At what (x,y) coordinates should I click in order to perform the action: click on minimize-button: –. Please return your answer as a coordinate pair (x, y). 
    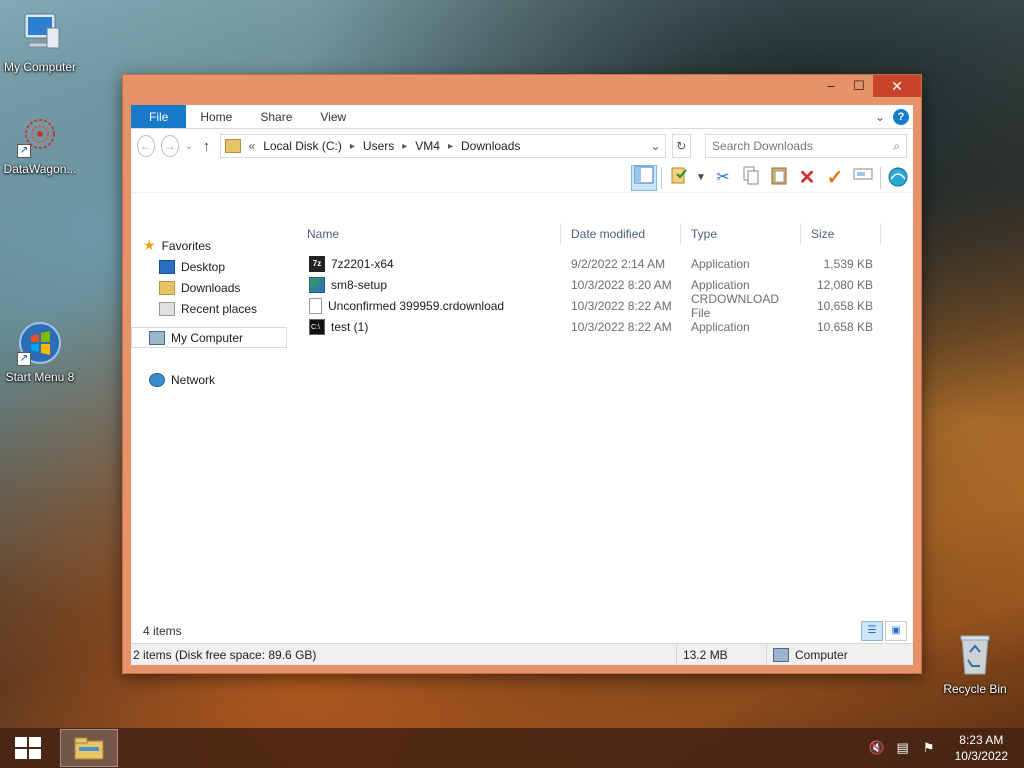
    Looking at the image, I should click on (831, 86).